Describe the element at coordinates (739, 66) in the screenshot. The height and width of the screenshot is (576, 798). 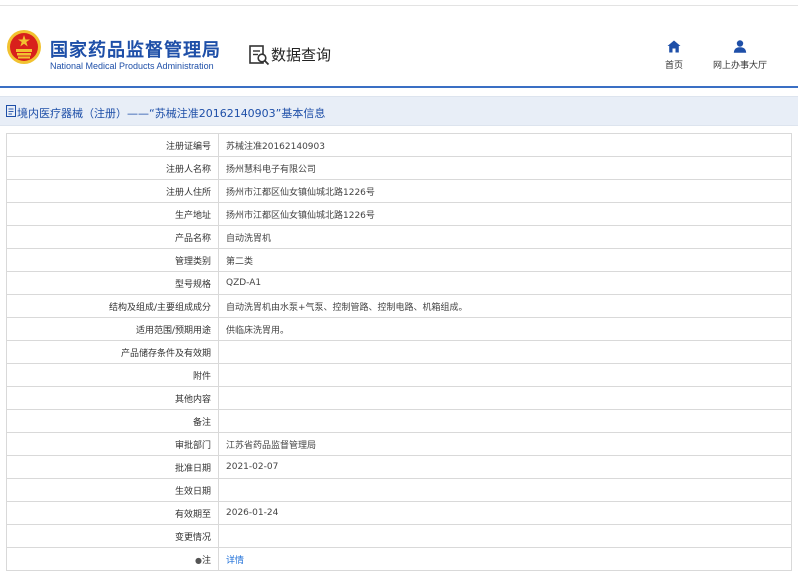
I see `nav-online-office-label: 网上办事大厅` at that location.